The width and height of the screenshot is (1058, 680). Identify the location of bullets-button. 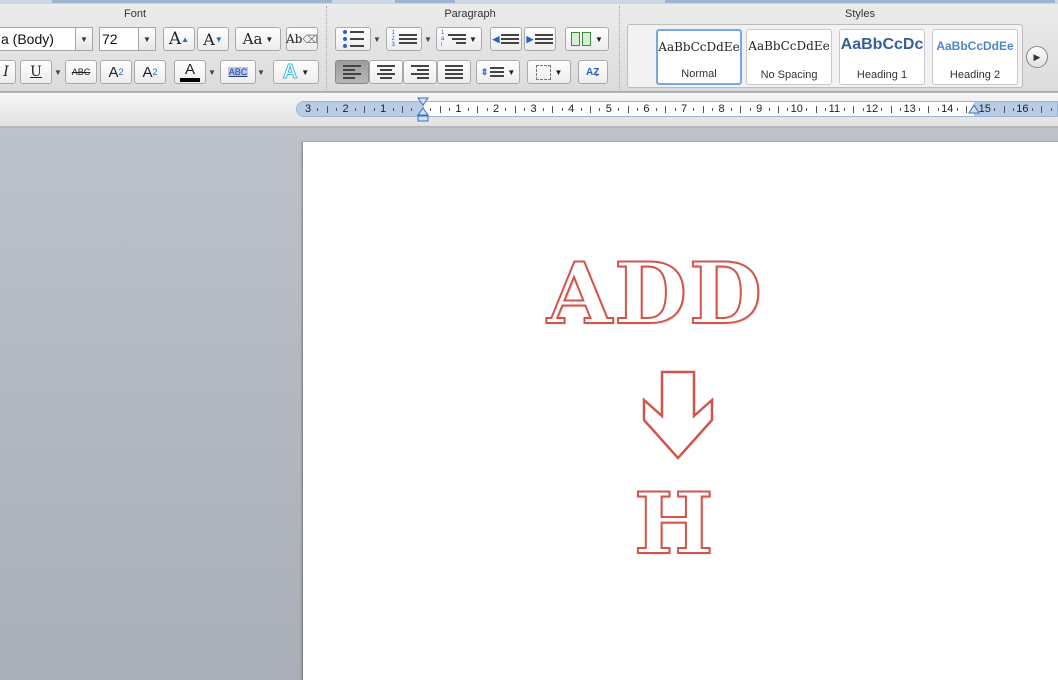
(353, 39).